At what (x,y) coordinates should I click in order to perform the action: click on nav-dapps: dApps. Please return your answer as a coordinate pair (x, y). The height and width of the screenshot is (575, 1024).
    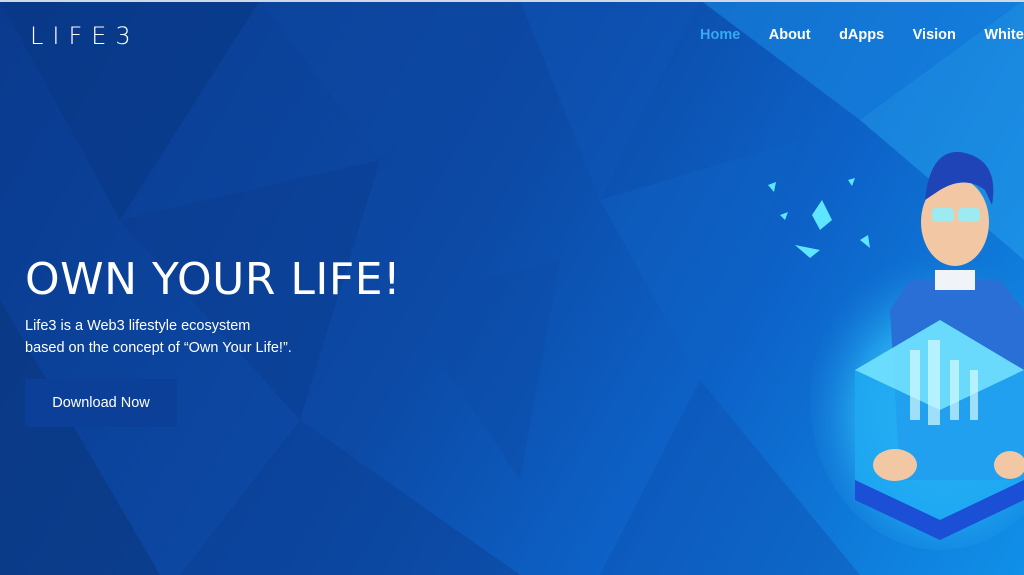
    Looking at the image, I should click on (861, 35).